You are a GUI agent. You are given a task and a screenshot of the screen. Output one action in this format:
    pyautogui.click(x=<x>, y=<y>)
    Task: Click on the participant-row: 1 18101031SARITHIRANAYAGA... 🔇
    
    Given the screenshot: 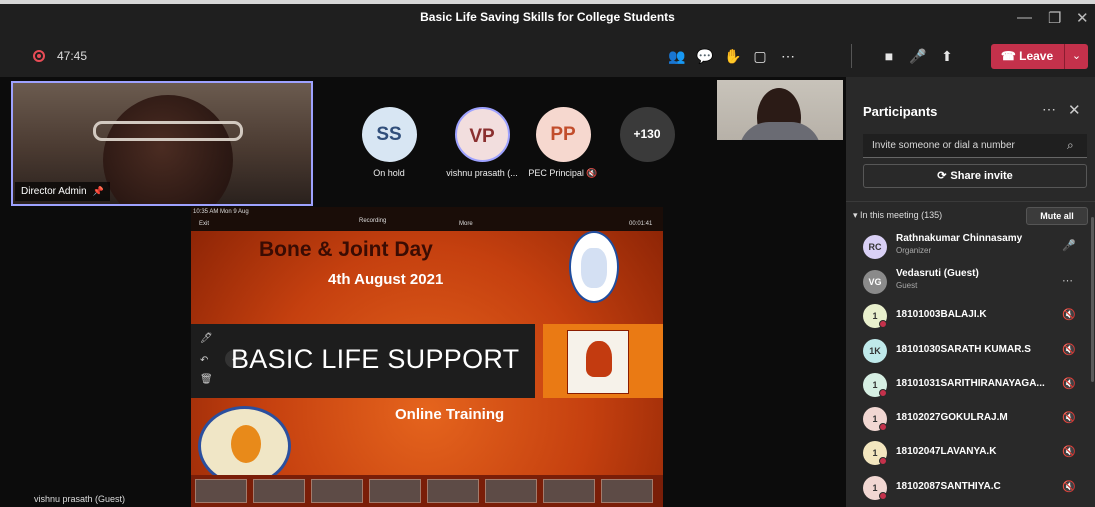 What is the action you would take?
    pyautogui.click(x=970, y=385)
    